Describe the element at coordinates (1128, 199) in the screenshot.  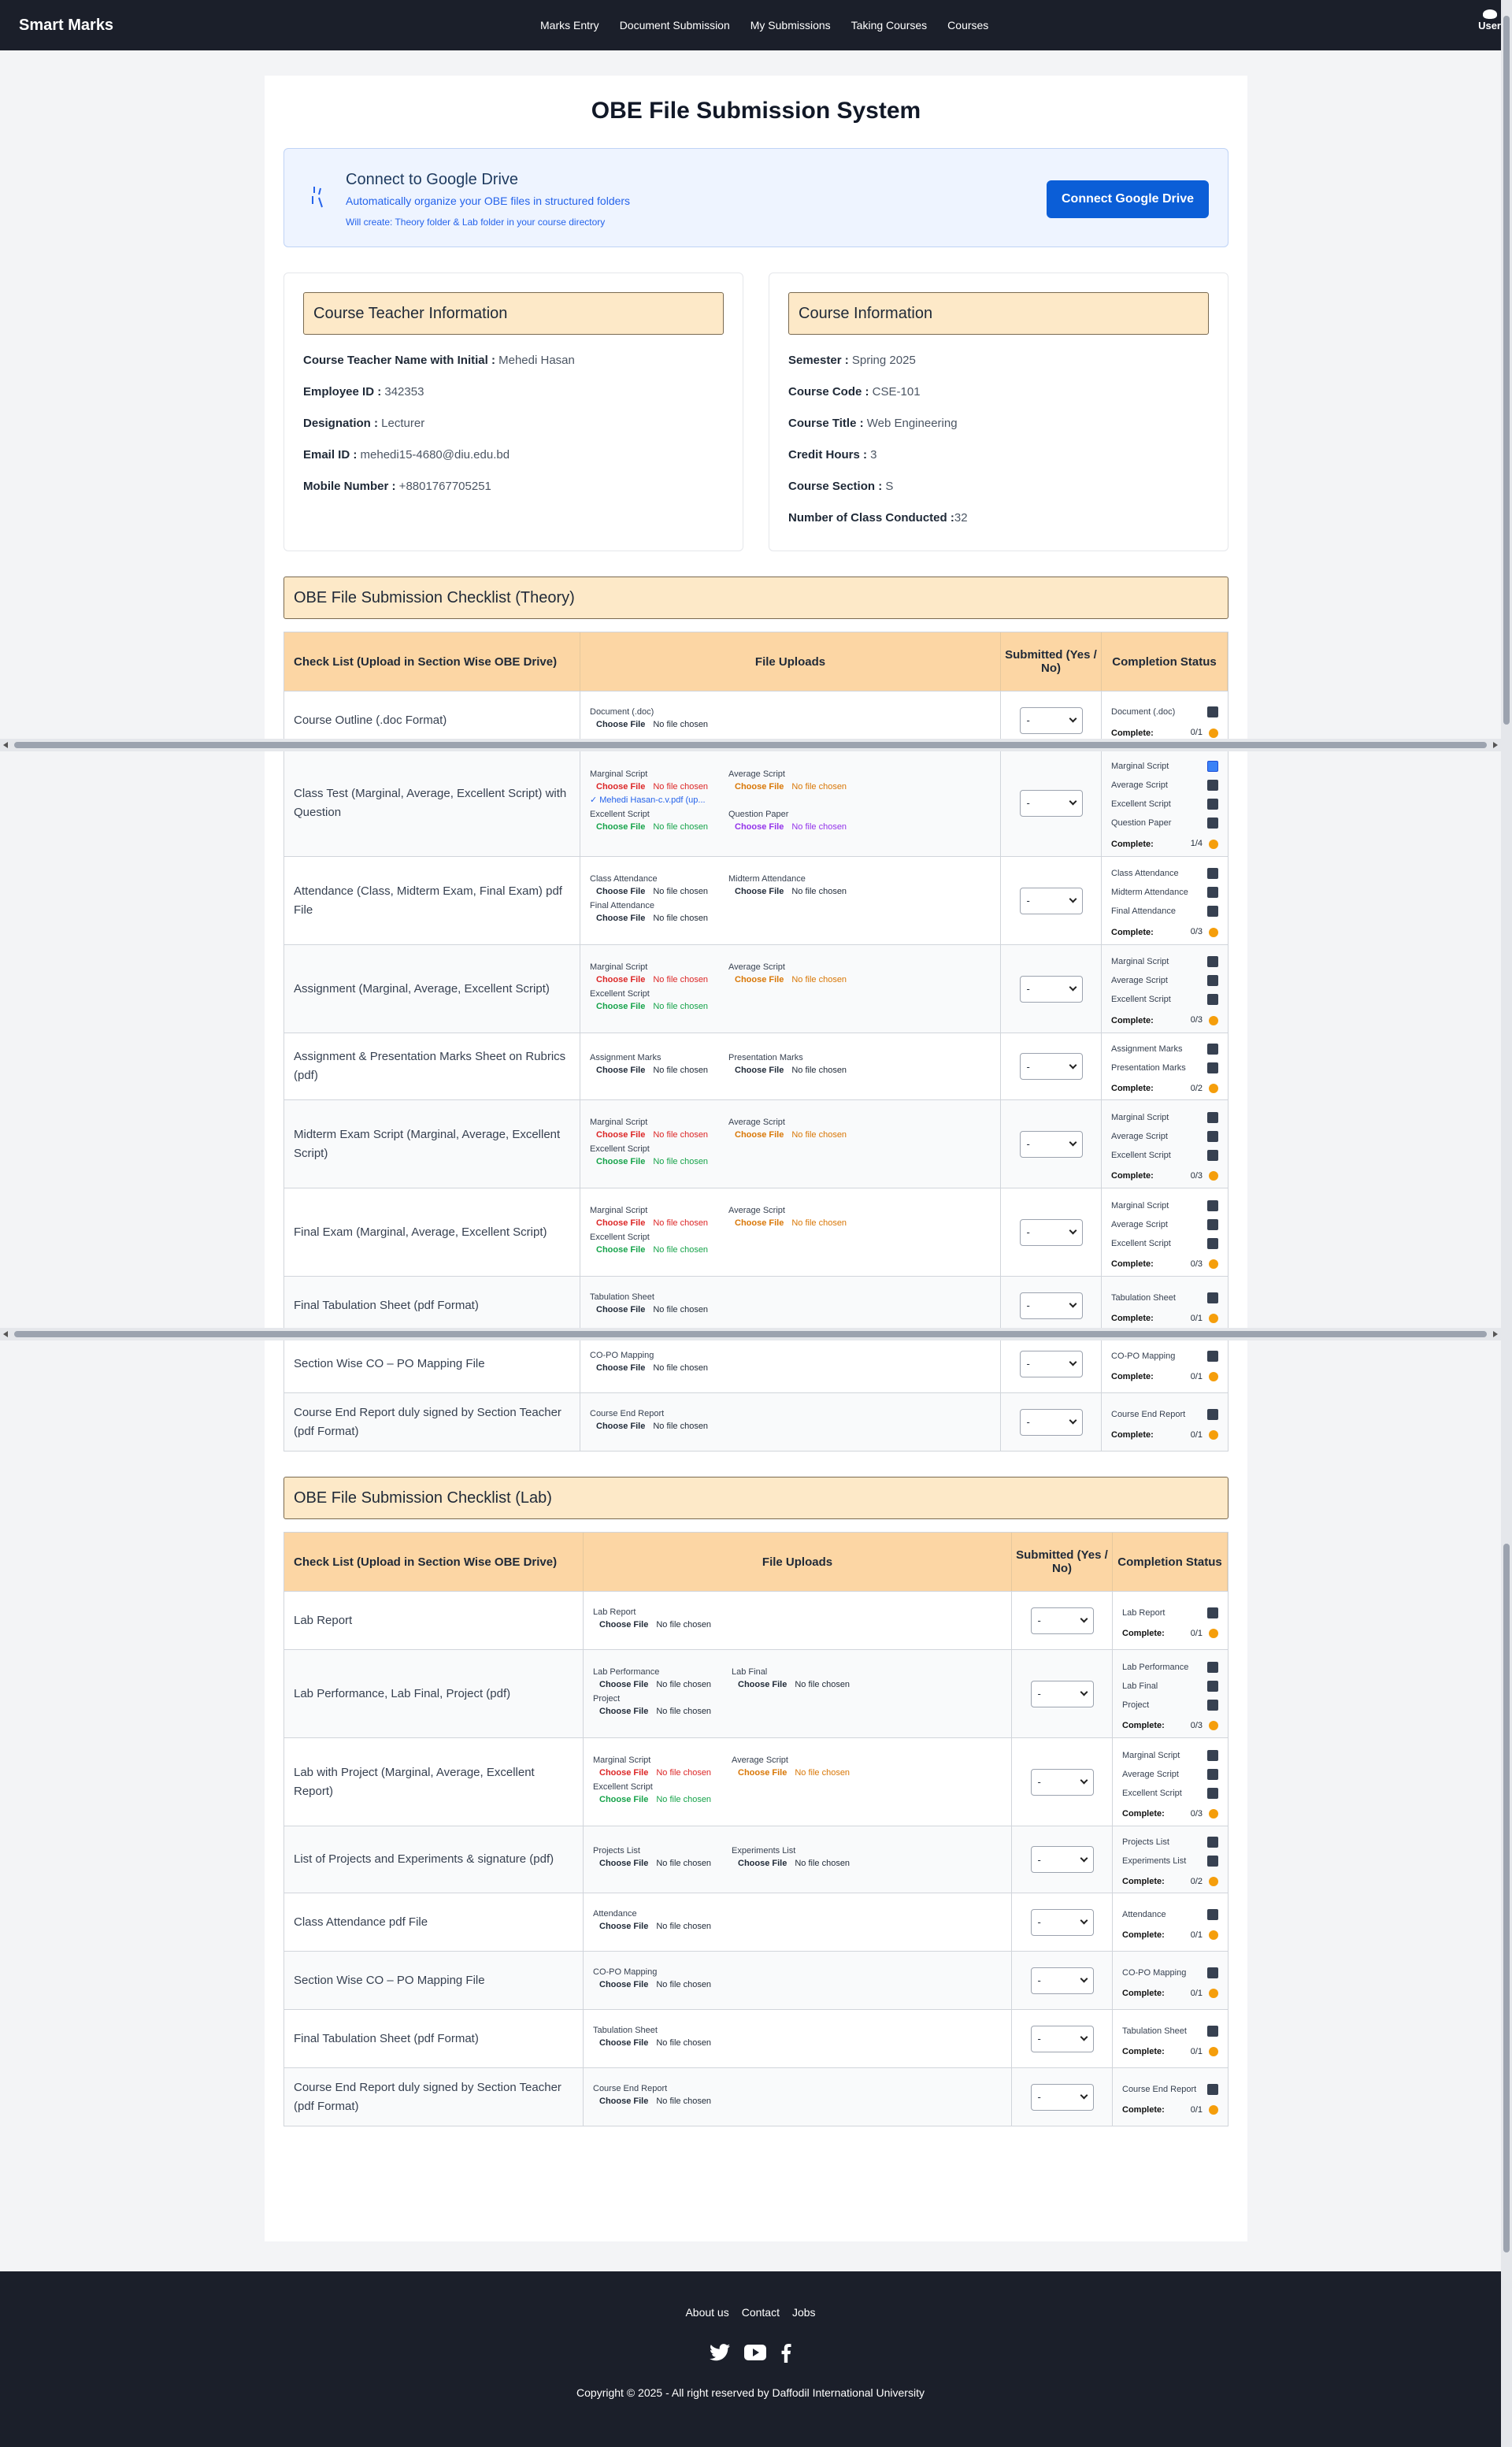
I see `connect-drive-button: Connect Google Drive` at that location.